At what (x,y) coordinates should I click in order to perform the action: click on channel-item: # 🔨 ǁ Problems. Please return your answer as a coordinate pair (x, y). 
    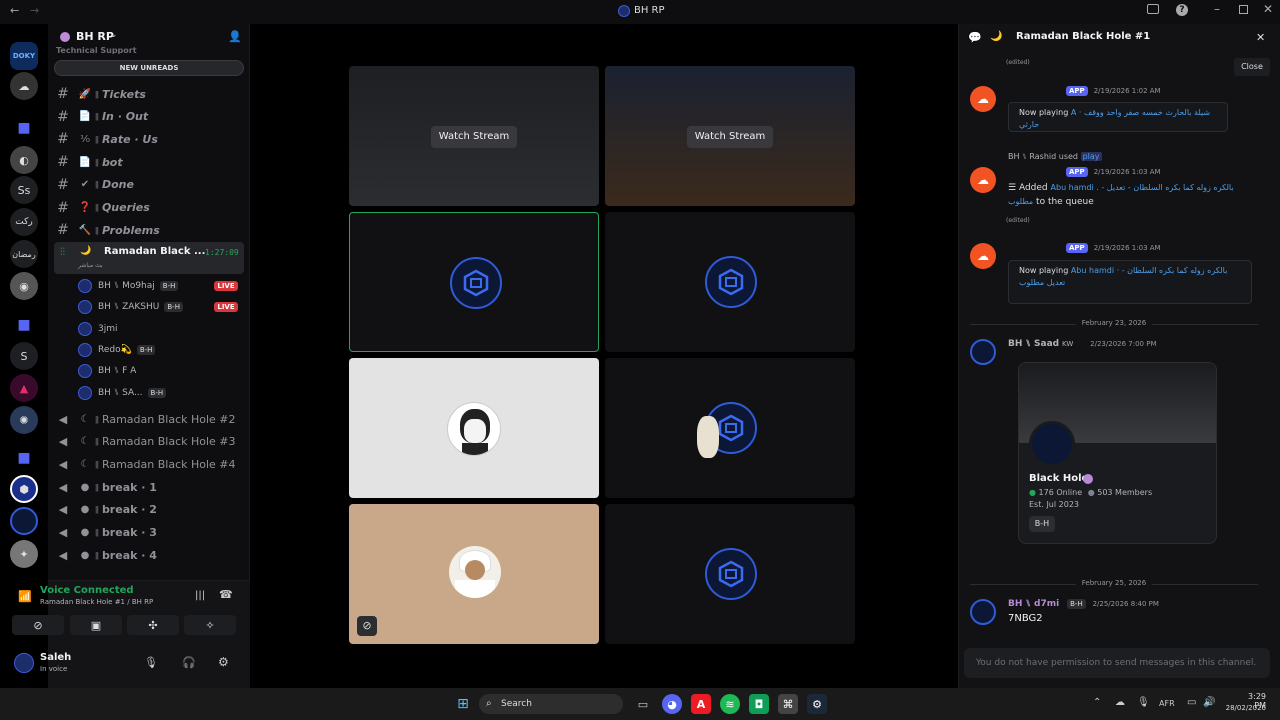
    Looking at the image, I should click on (150, 230).